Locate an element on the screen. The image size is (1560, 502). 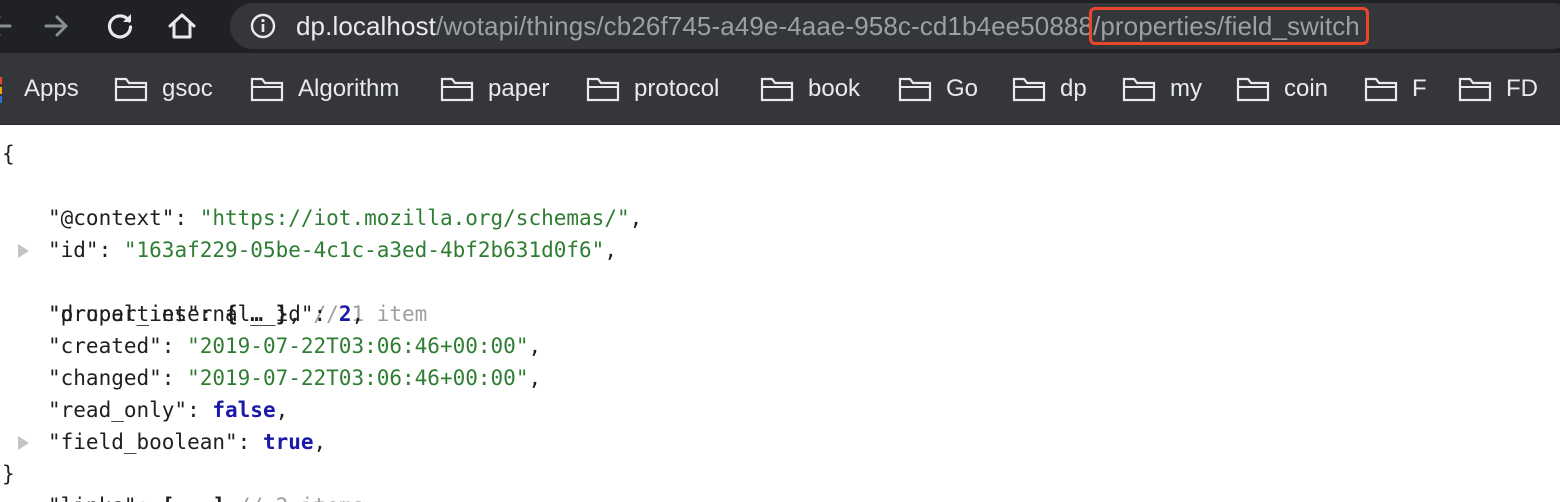
back-button is located at coordinates (11, 26).